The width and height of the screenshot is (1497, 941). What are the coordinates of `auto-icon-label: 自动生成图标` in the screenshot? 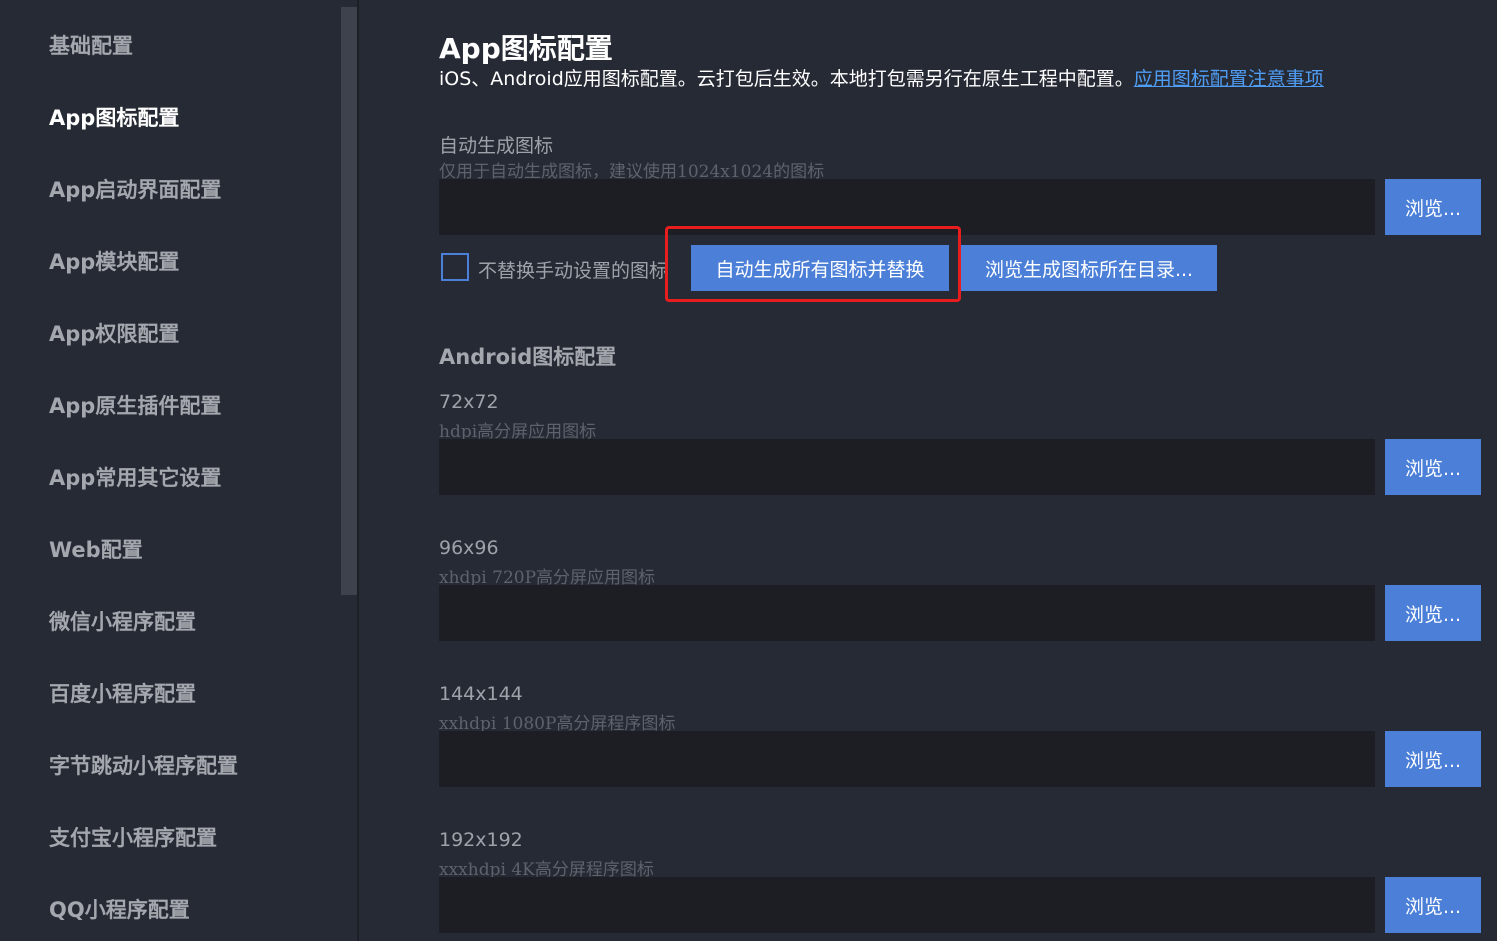 It's located at (496, 146).